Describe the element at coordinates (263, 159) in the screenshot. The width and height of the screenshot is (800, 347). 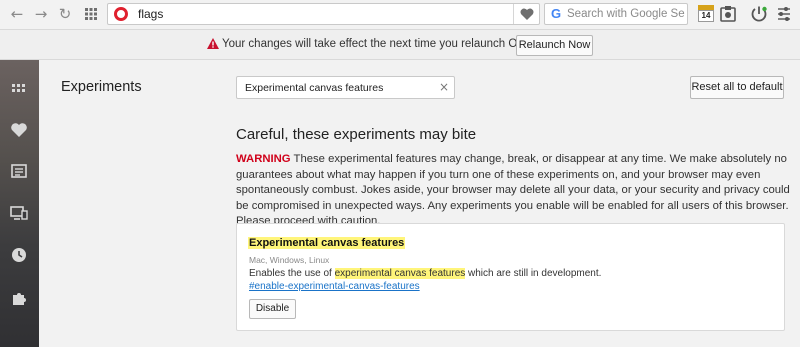
I see `warning-label: WARNING` at that location.